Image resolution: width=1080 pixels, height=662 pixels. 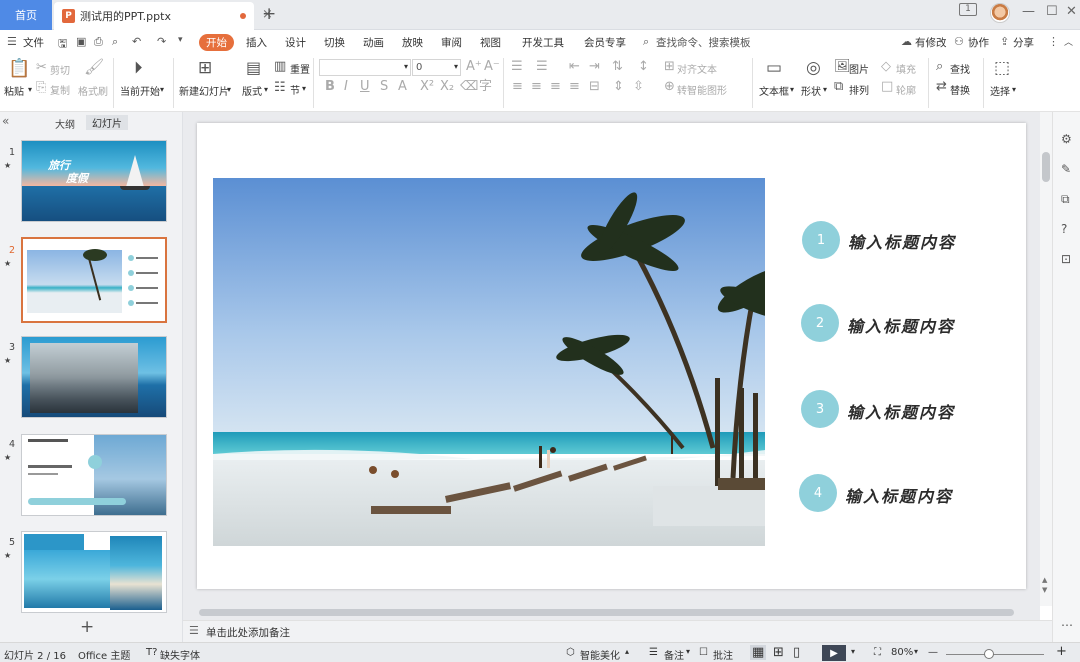 What do you see at coordinates (1066, 169) in the screenshot?
I see `pin-icon: ✎` at bounding box center [1066, 169].